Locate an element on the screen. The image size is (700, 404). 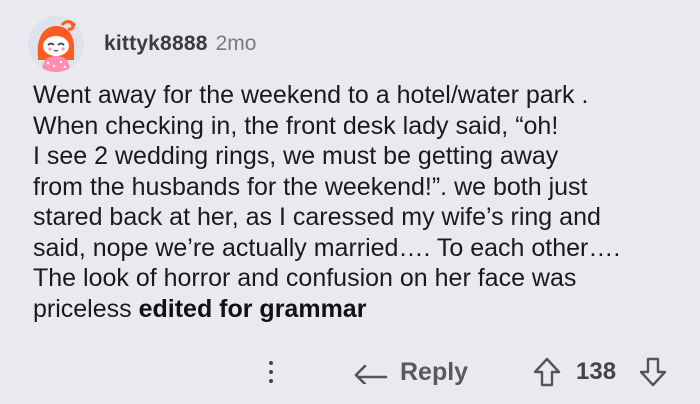
comment-header: kittyk8888 2mo is located at coordinates (142, 44).